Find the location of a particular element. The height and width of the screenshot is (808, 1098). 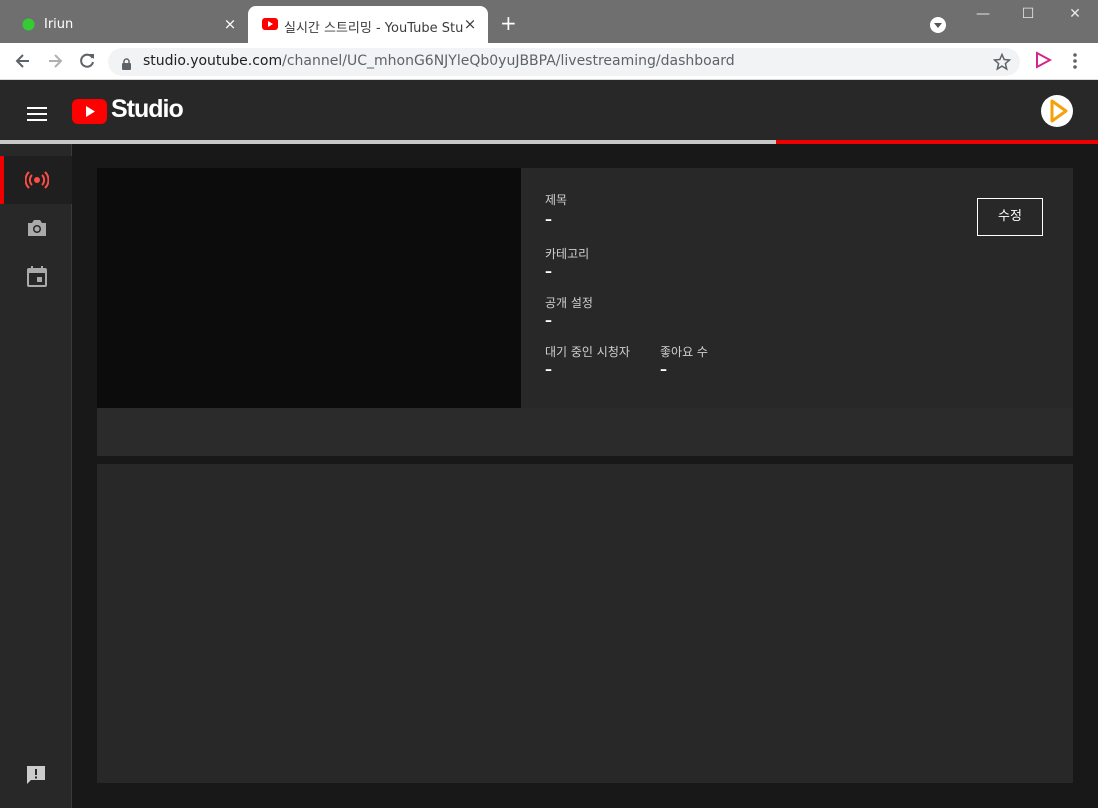

calendar-icon is located at coordinates (37, 276).